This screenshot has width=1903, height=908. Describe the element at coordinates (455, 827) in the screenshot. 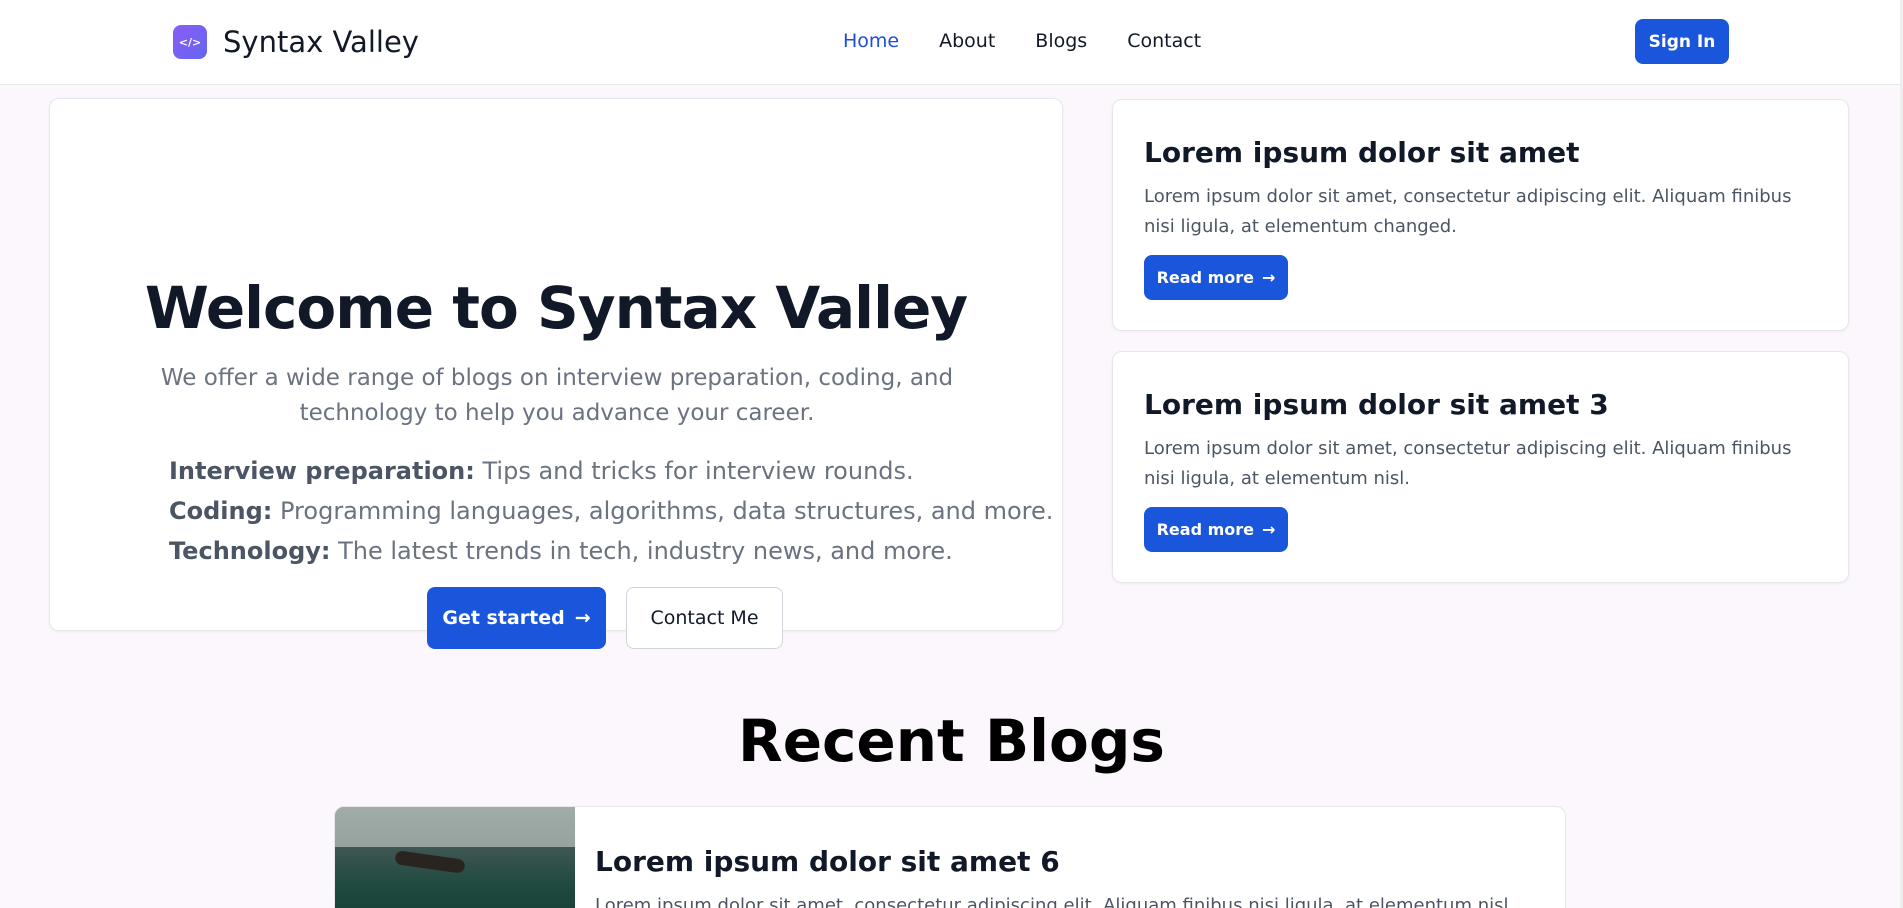

I see `thumbnail-mist` at that location.